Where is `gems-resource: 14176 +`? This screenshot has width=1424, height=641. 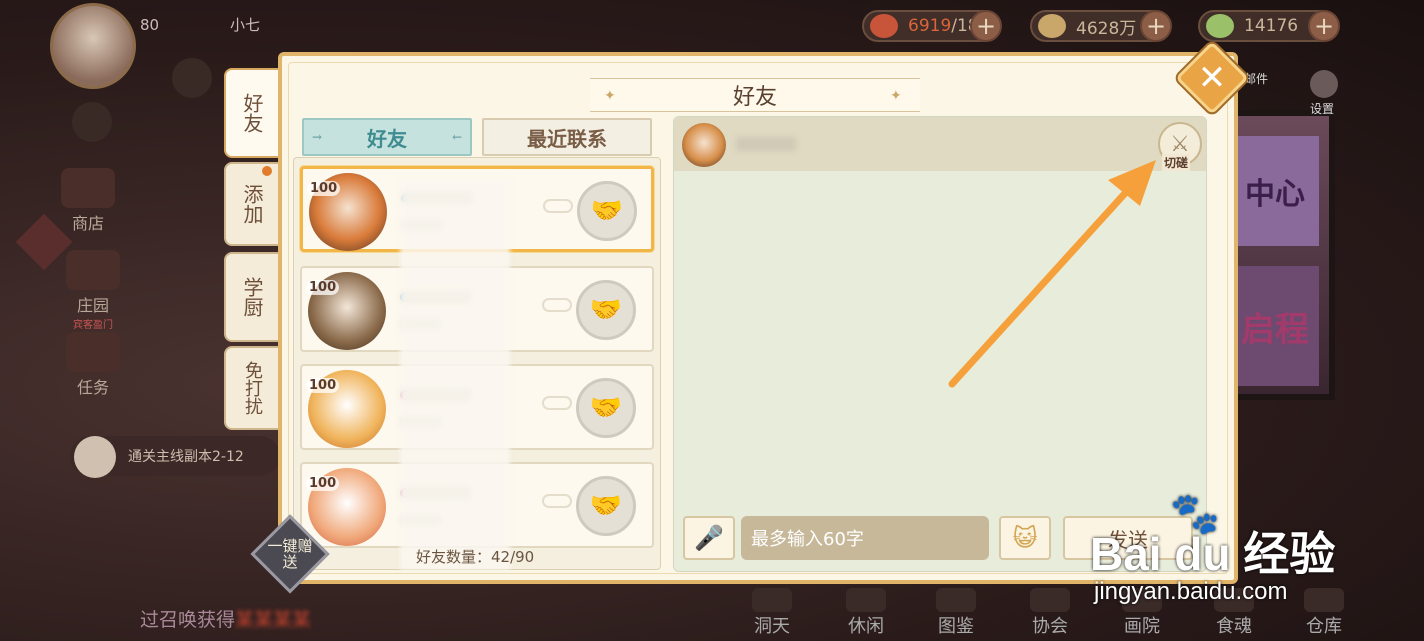 gems-resource: 14176 + is located at coordinates (1269, 26).